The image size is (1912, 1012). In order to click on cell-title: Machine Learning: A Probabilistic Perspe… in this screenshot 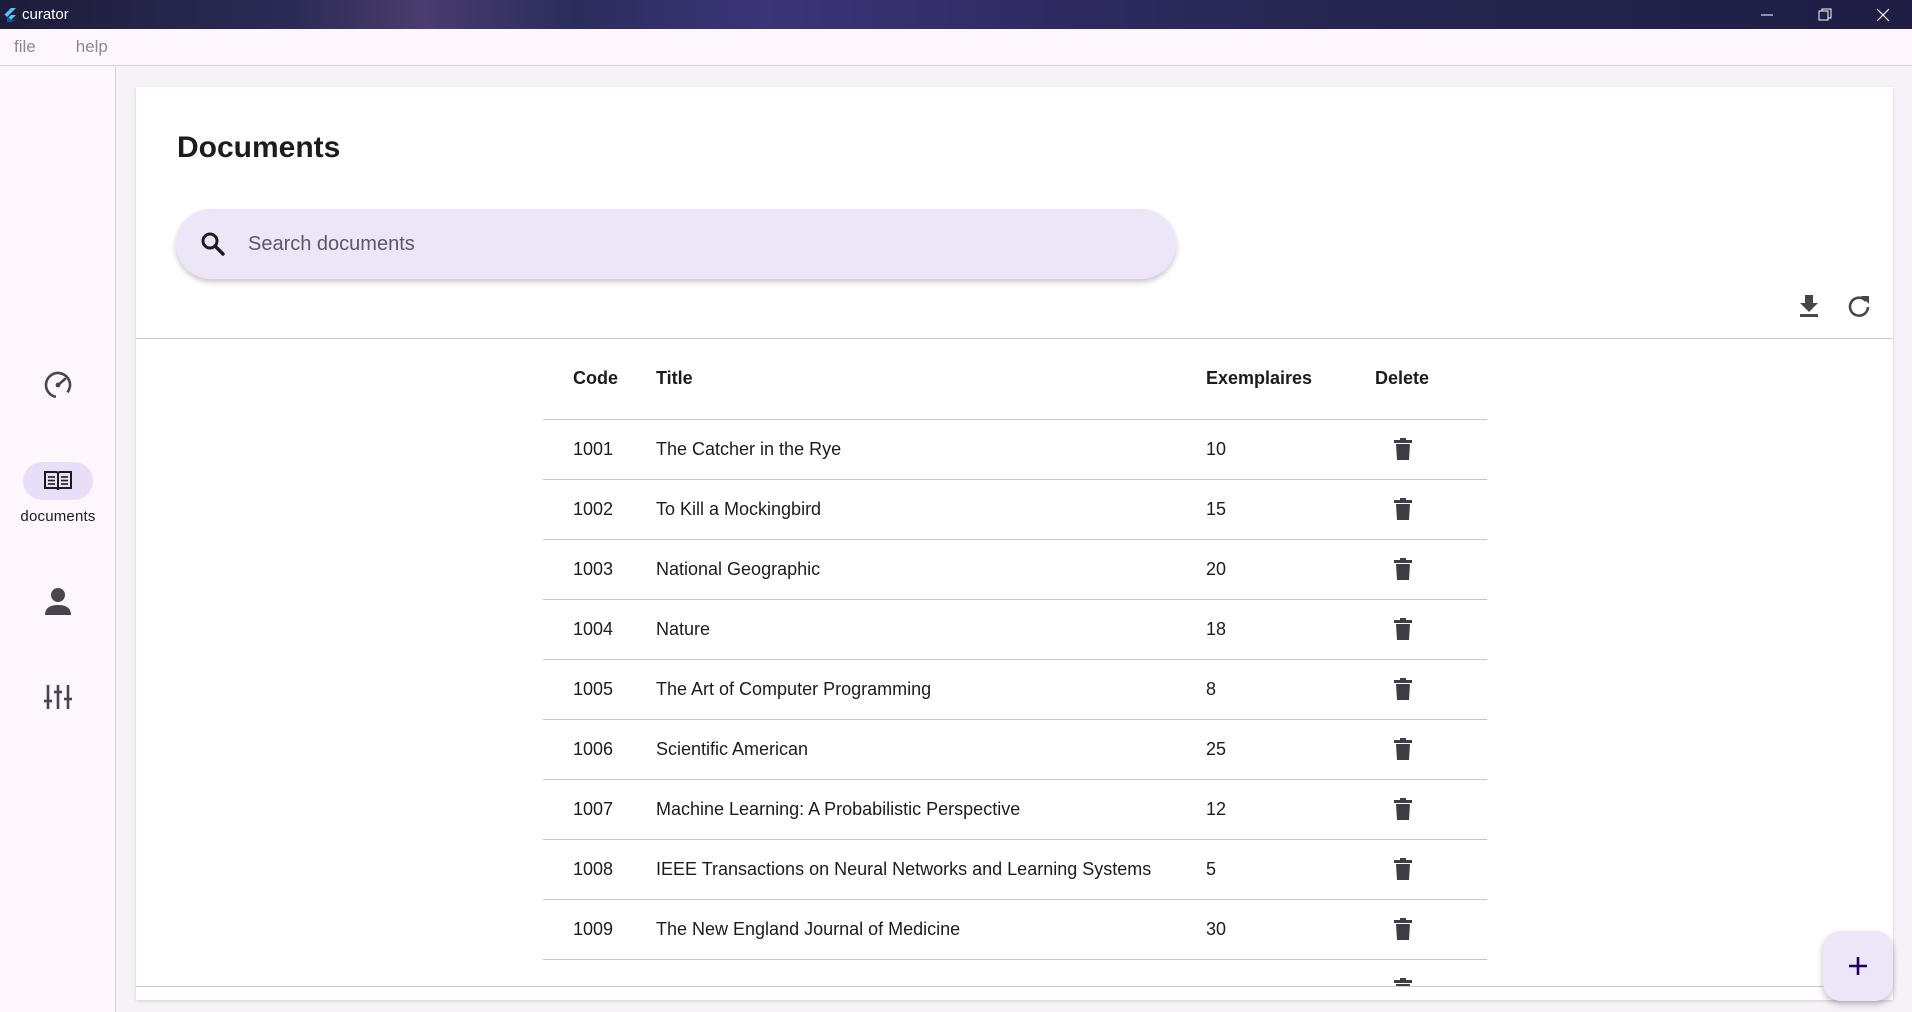, I will do `click(931, 809)`.